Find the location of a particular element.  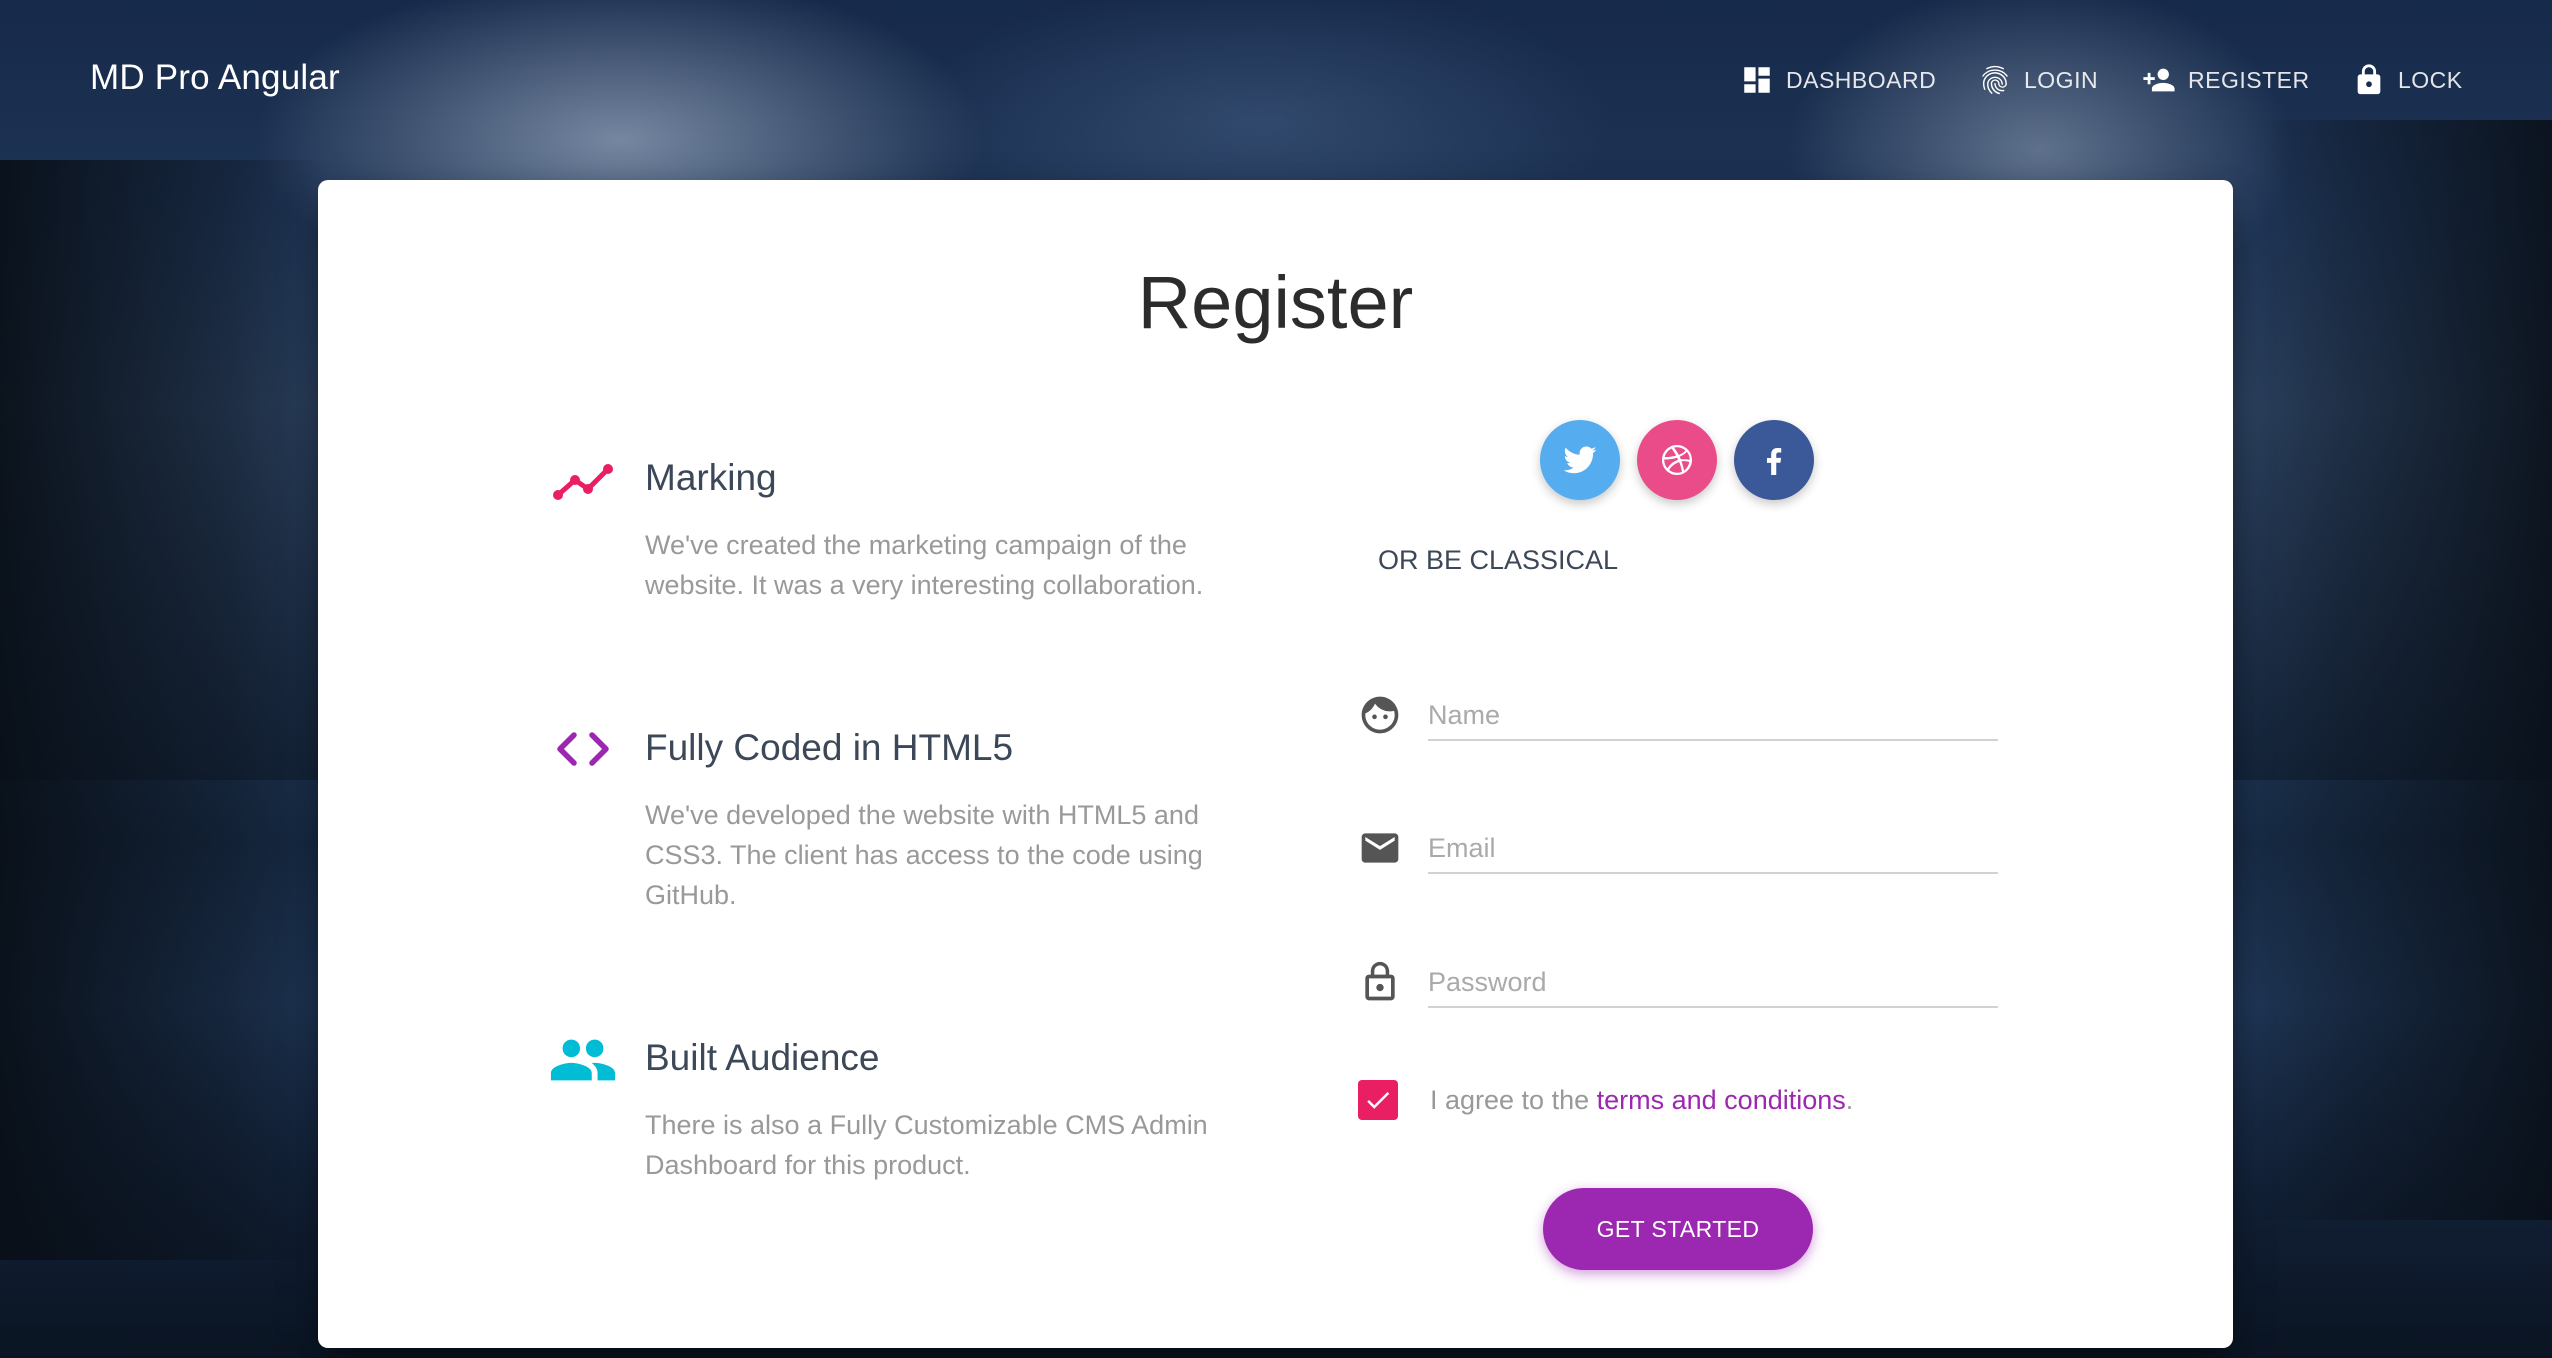

email-field is located at coordinates (1678, 848).